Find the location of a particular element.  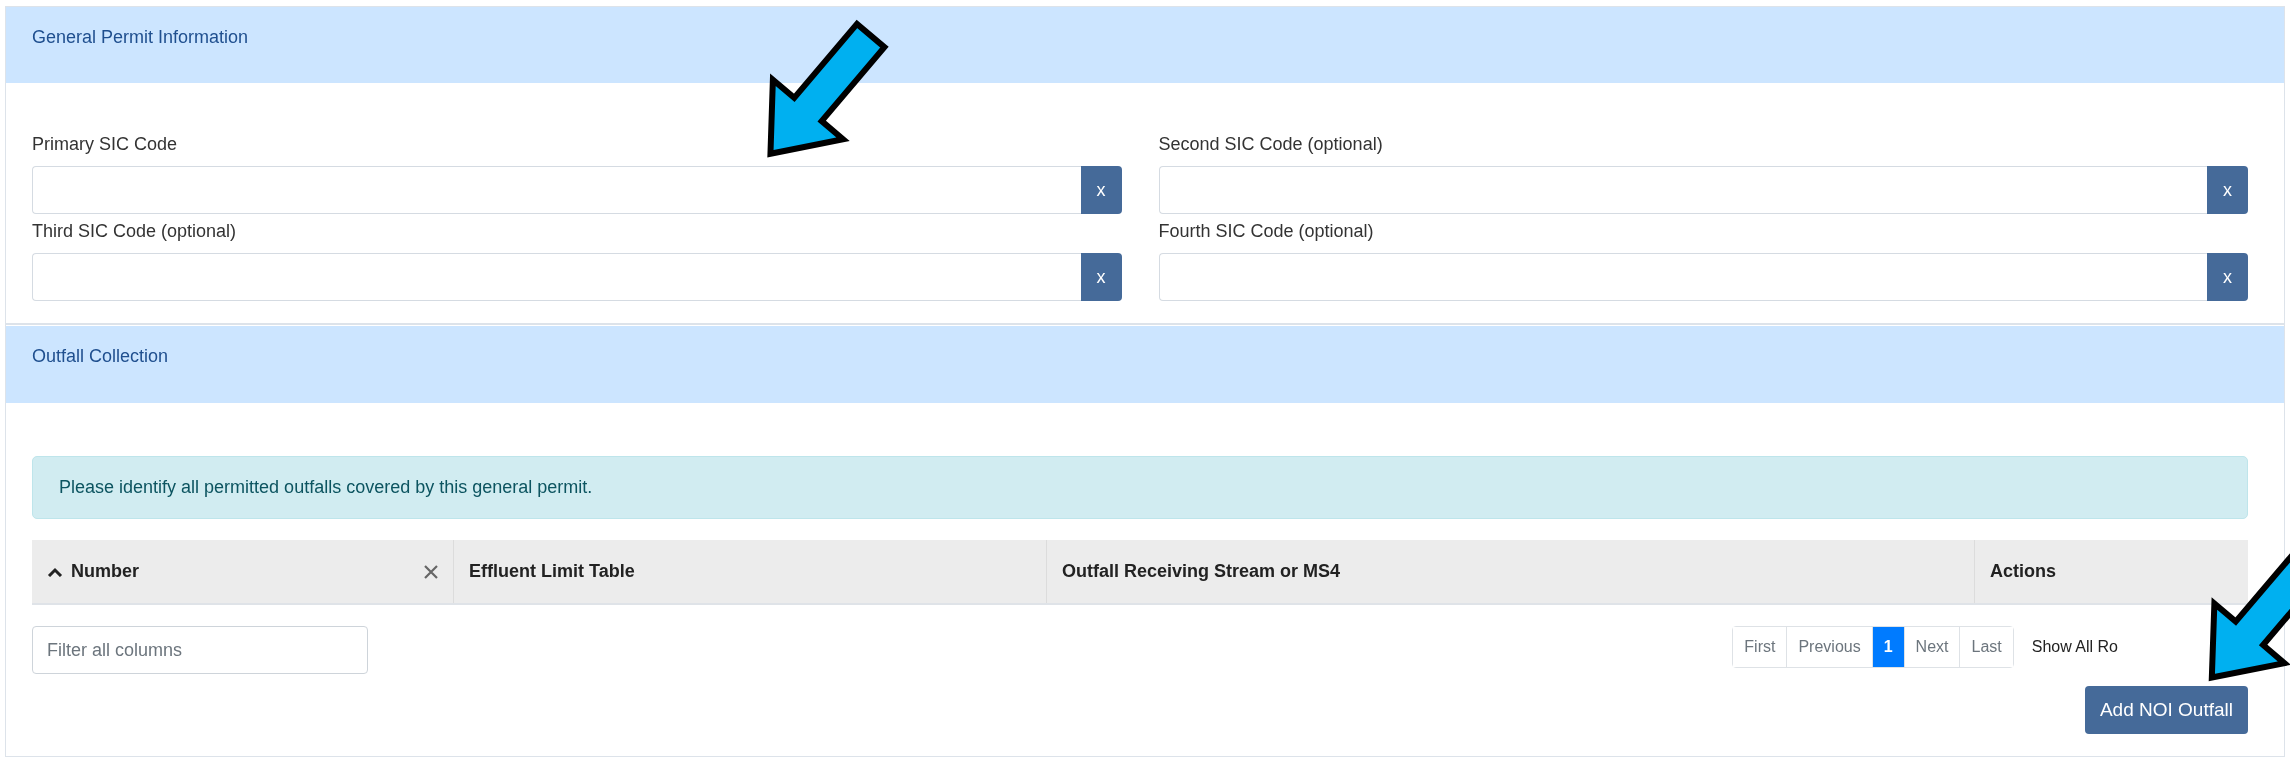

column-title: Outfall Receiving Stream or MS4 is located at coordinates (1201, 571).